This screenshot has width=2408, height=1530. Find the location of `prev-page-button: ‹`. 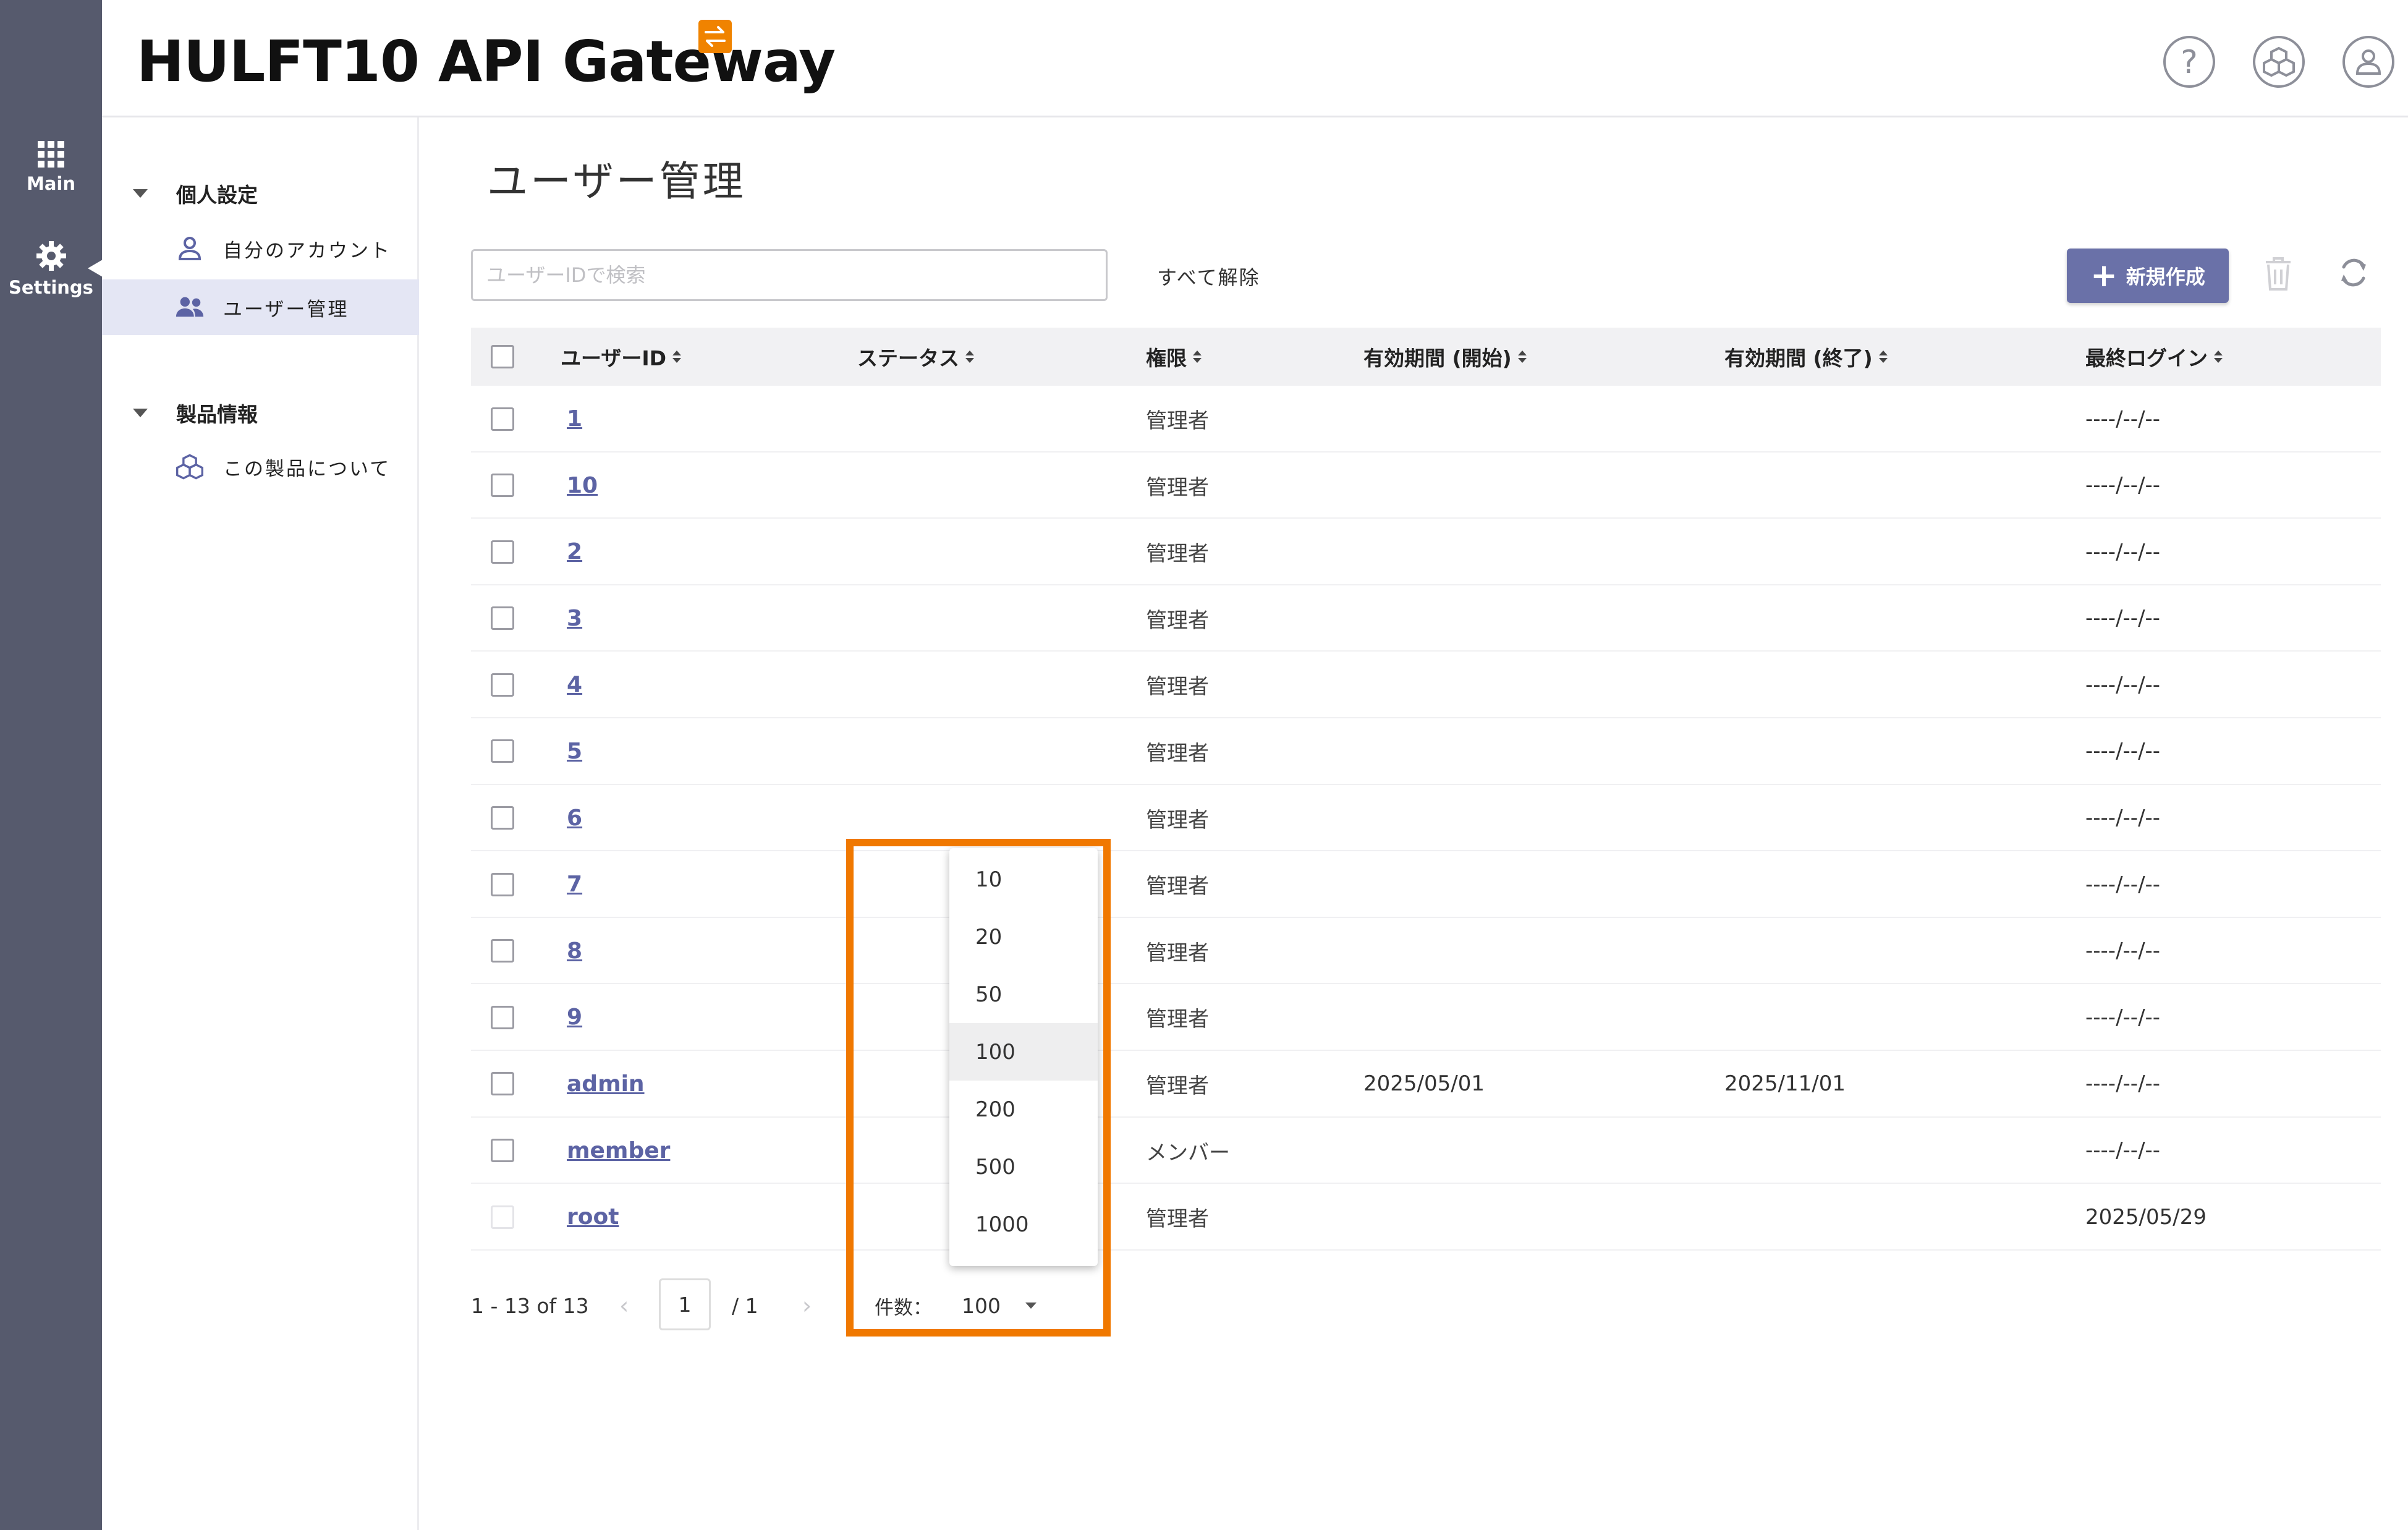

prev-page-button: ‹ is located at coordinates (624, 1305).